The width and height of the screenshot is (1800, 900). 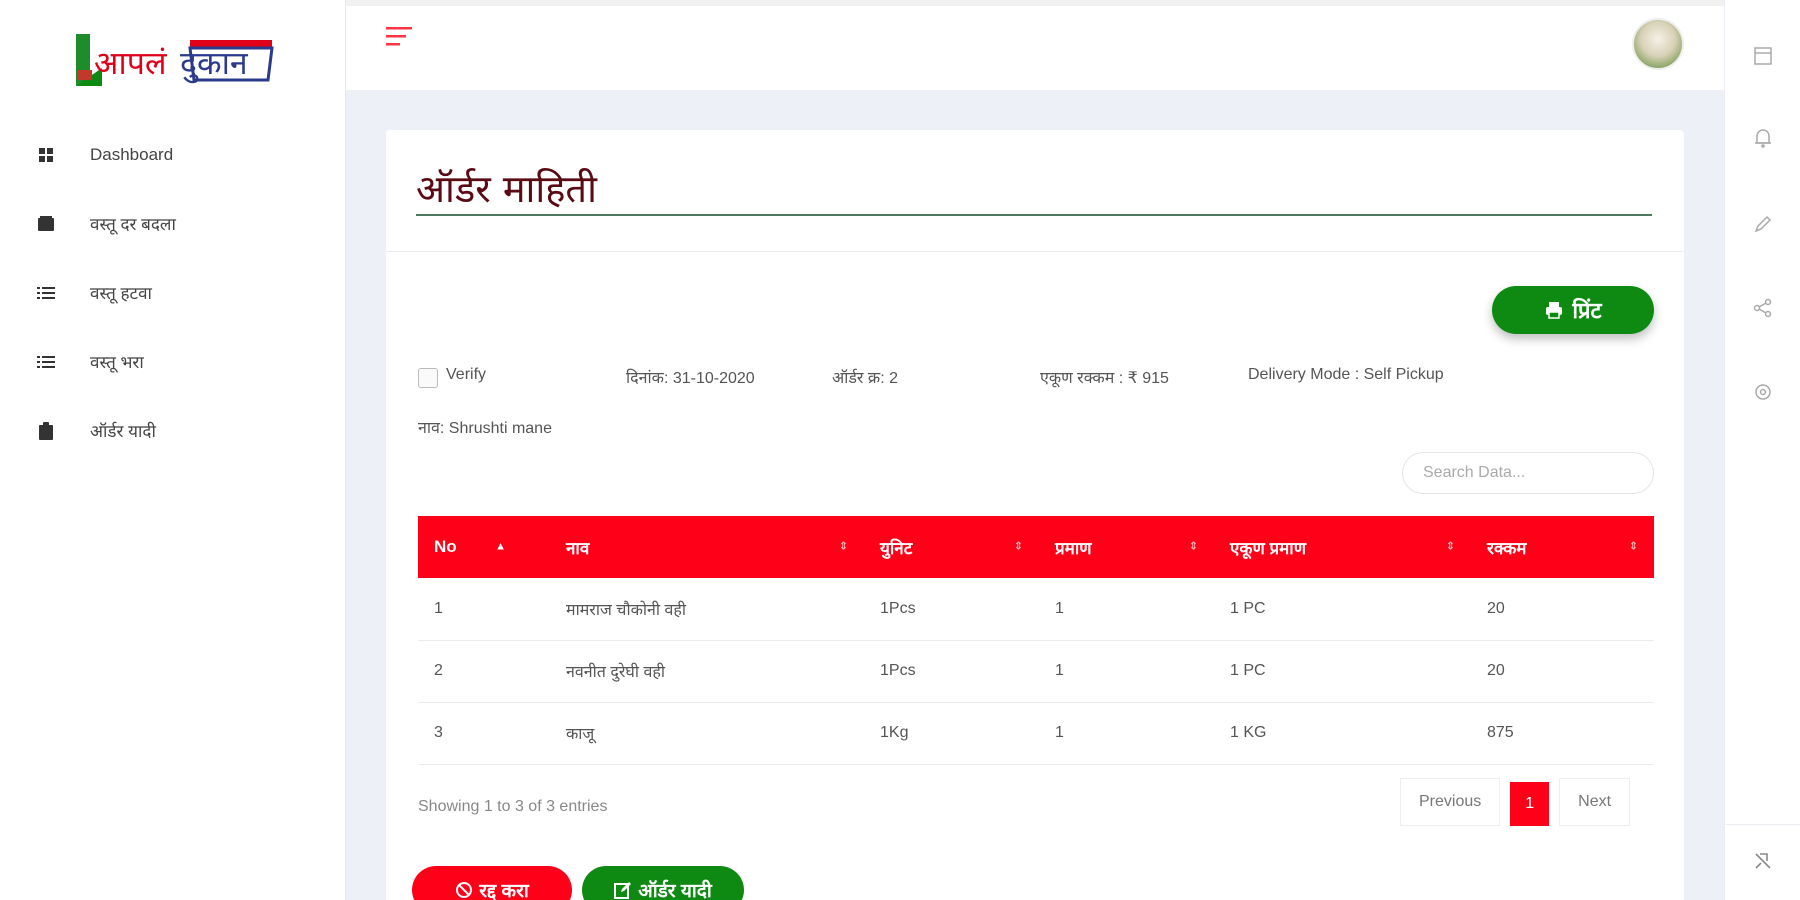 I want to click on page-1-button: 1, so click(x=1530, y=804).